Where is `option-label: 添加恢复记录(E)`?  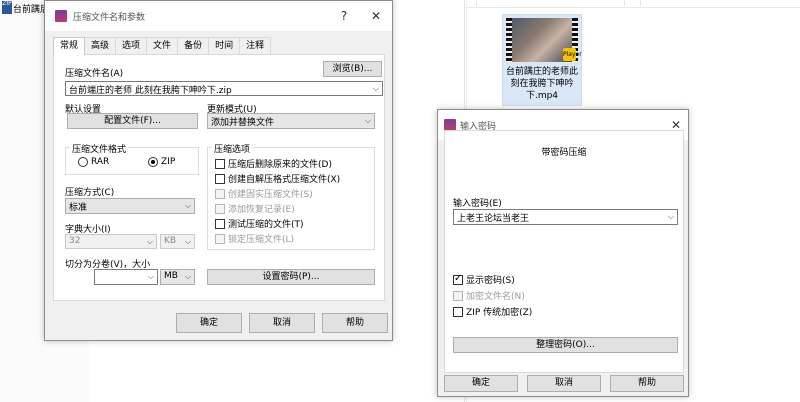
option-label: 添加恢复记录(E) is located at coordinates (261, 210).